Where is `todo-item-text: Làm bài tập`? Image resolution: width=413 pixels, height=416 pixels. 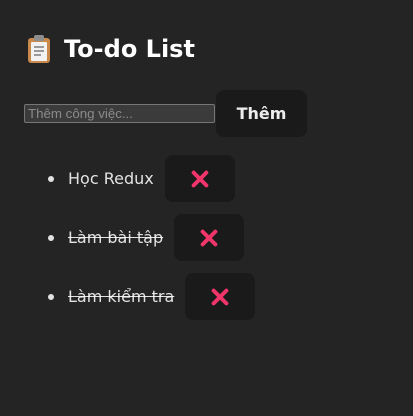
todo-item-text: Làm bài tập is located at coordinates (115, 237).